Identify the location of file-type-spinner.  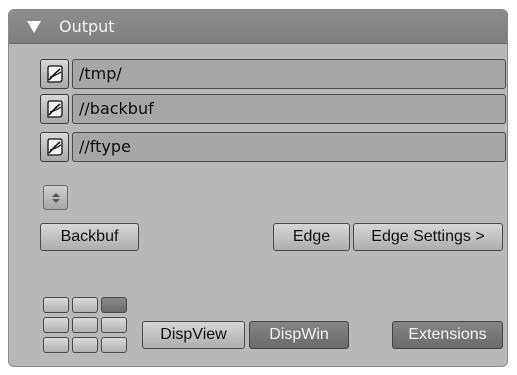
(55, 197).